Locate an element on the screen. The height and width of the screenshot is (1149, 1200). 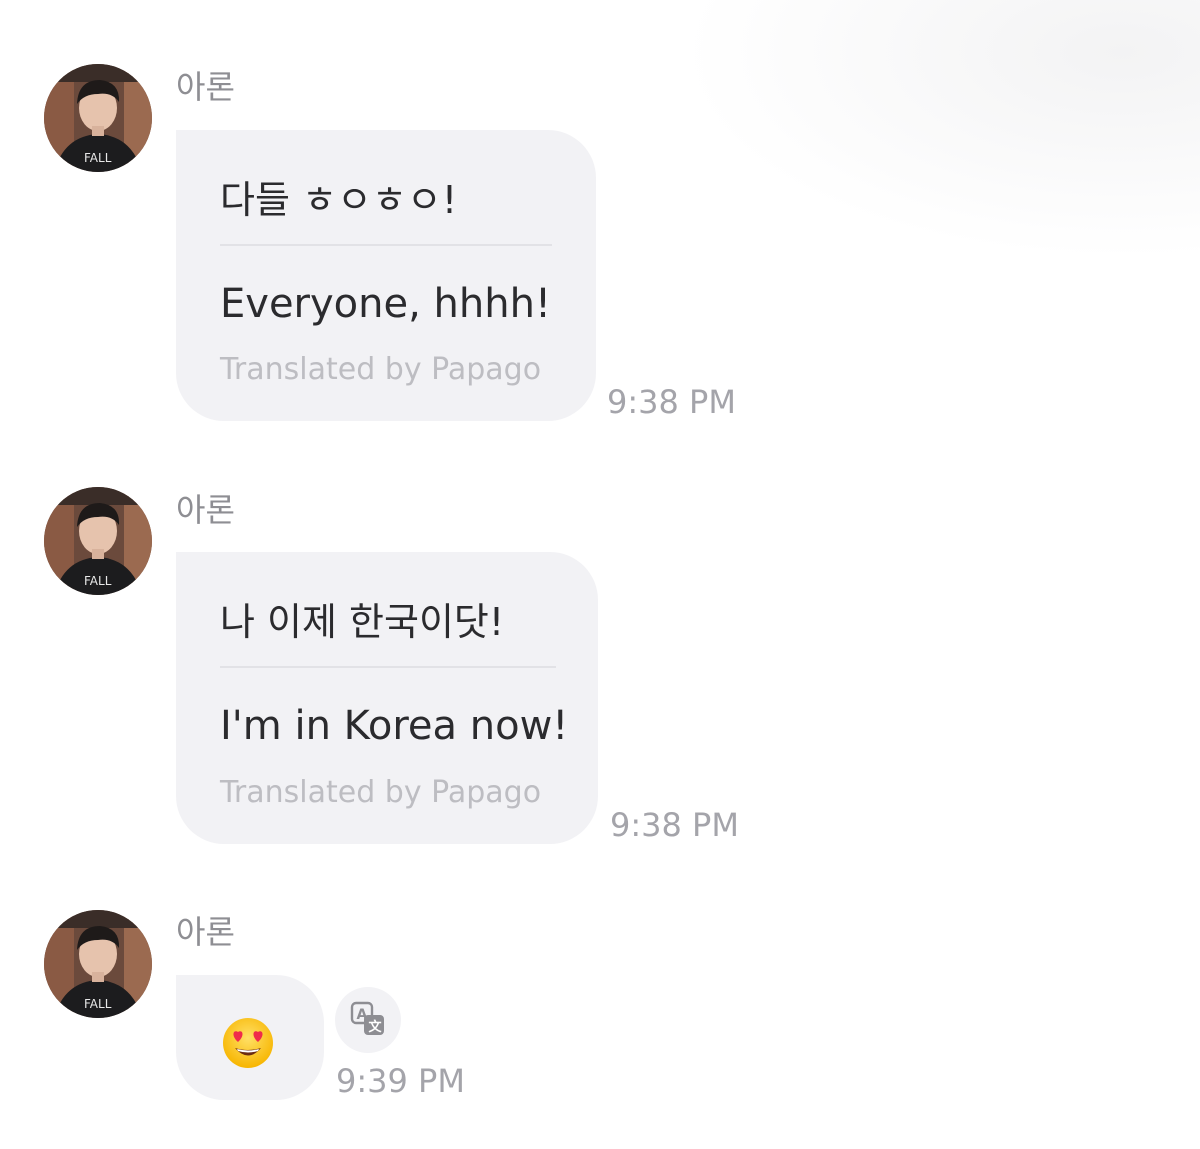
original-text: 다들 ㅎㅇㅎㅇ! is located at coordinates (339, 200).